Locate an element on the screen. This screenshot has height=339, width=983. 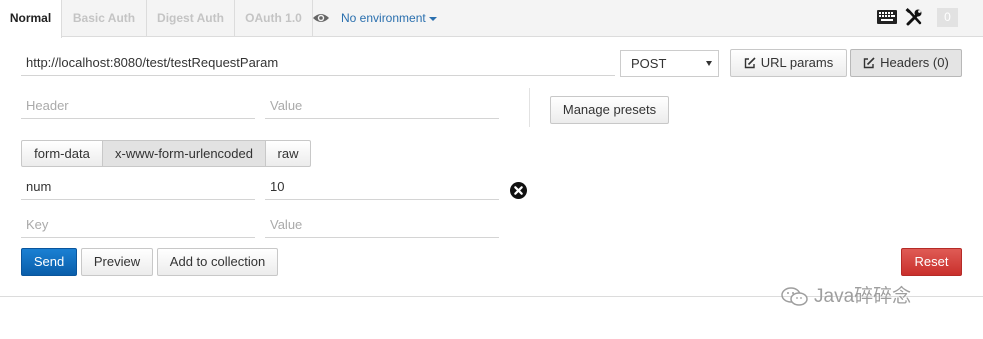
caret-down-icon is located at coordinates (709, 63).